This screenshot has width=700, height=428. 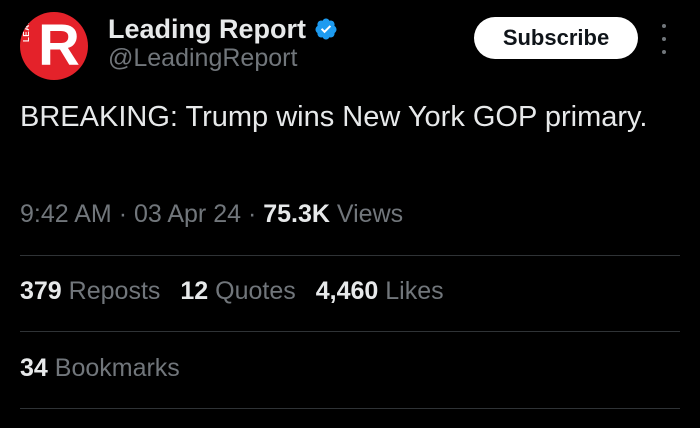 What do you see at coordinates (202, 58) in the screenshot?
I see `author-handle: @LeadingReport` at bounding box center [202, 58].